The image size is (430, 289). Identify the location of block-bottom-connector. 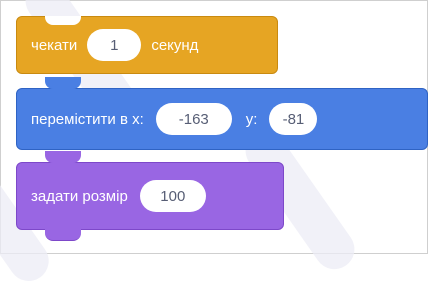
(63, 234).